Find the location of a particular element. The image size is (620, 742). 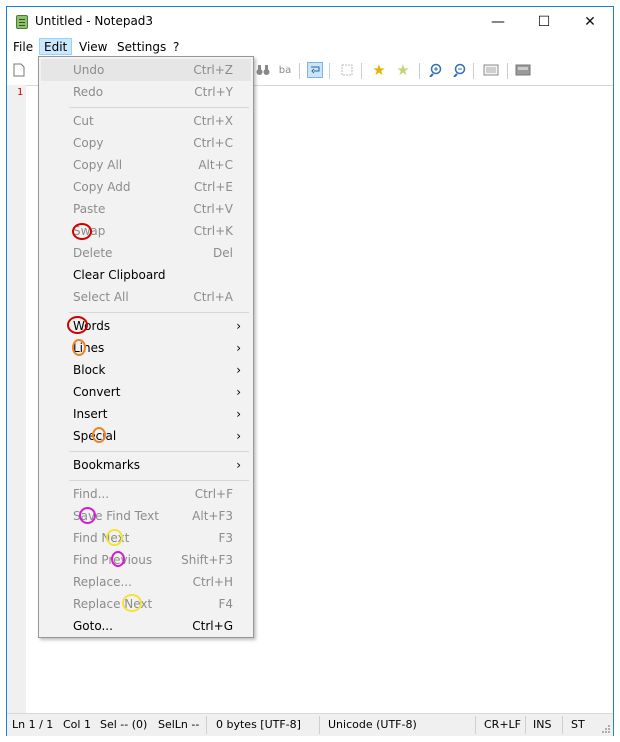

menu-item-replace-next: Replace Next F4 is located at coordinates (146, 604).